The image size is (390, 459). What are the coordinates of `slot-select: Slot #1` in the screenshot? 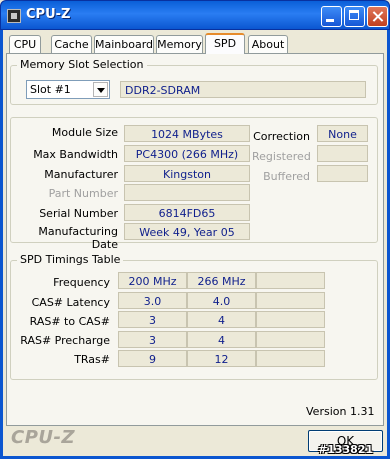 It's located at (68, 89).